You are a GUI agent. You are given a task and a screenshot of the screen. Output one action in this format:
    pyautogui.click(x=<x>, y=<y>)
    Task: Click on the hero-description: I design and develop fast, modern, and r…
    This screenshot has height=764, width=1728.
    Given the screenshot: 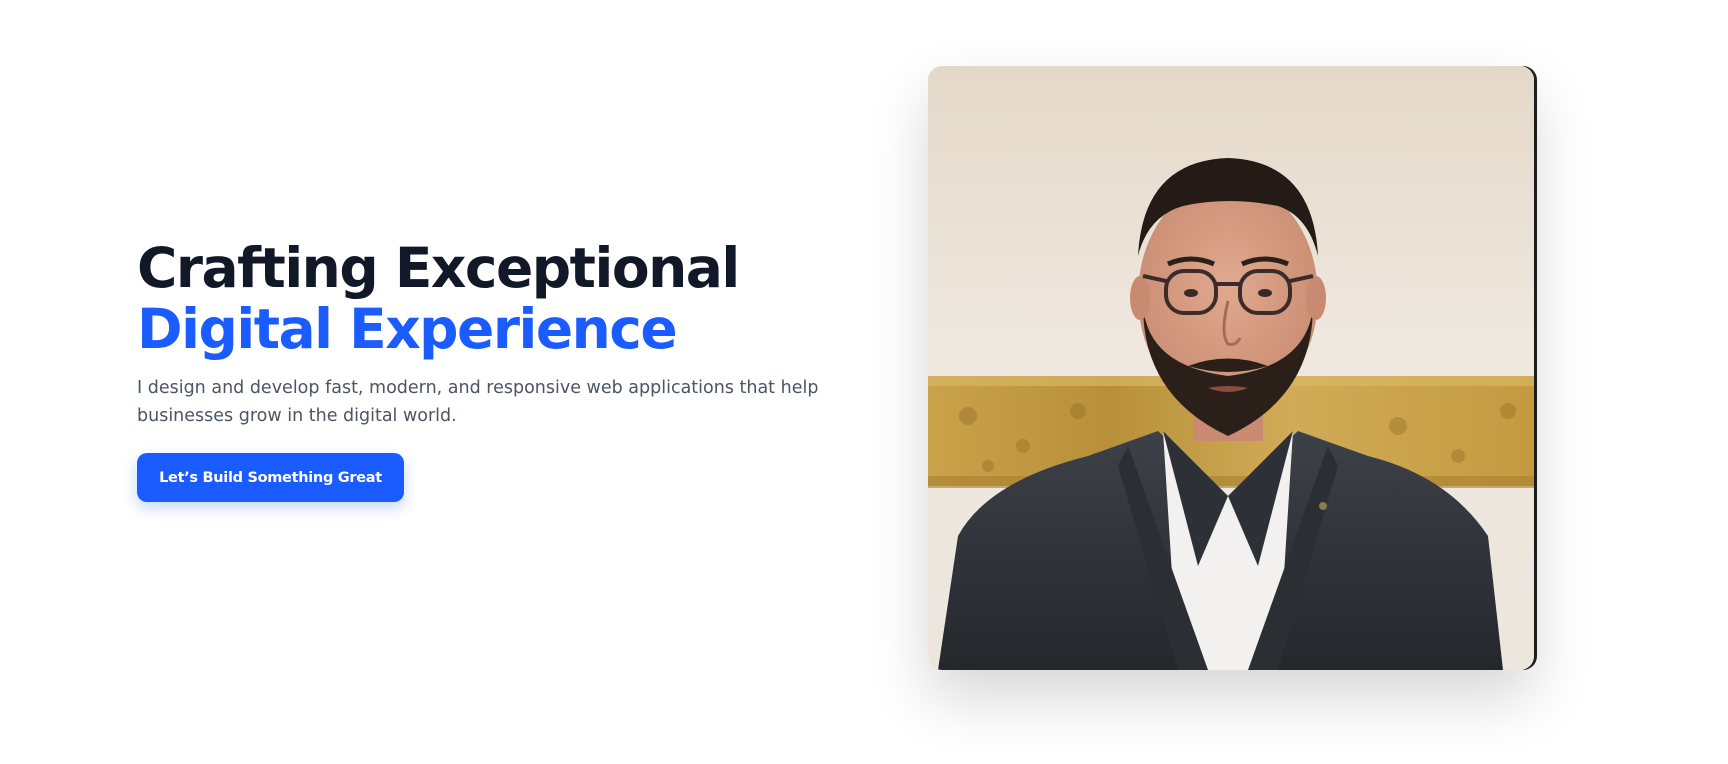 What is the action you would take?
    pyautogui.click(x=478, y=402)
    